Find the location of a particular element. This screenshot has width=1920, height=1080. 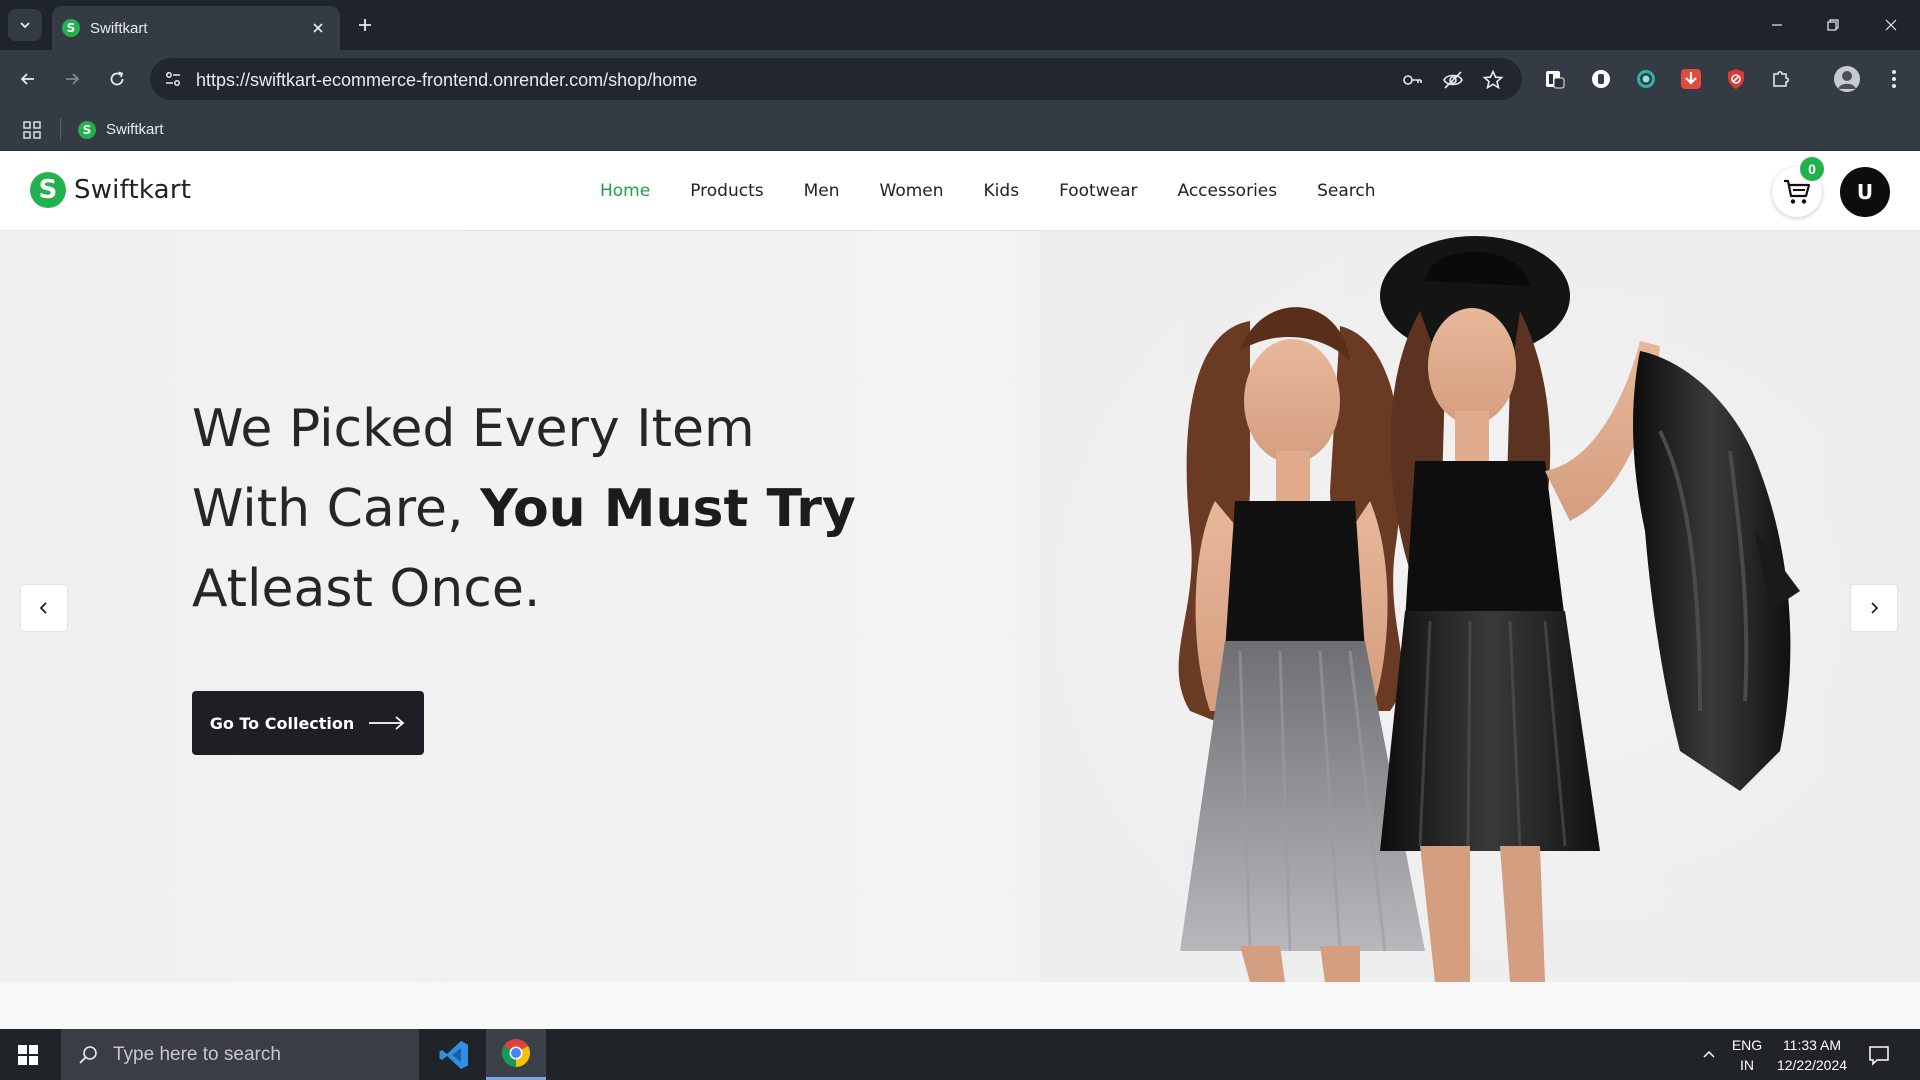

tab-close-button is located at coordinates (318, 28).